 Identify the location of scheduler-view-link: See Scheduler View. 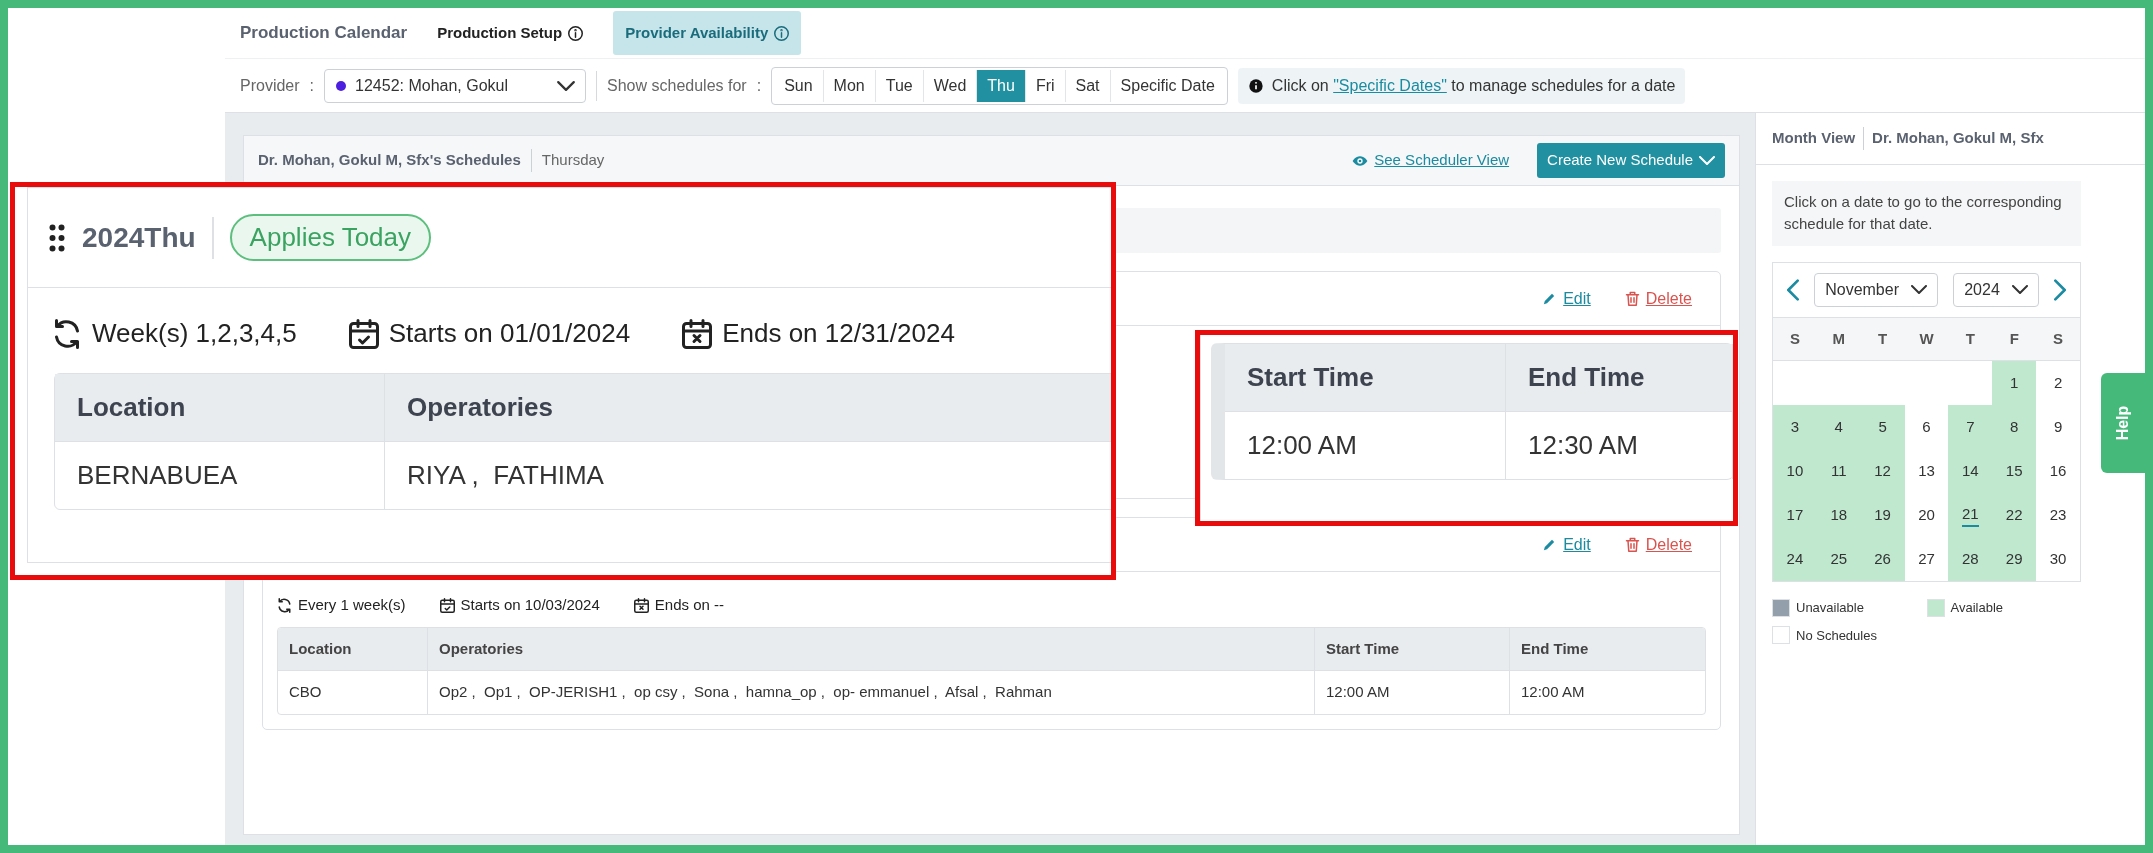
(1431, 160).